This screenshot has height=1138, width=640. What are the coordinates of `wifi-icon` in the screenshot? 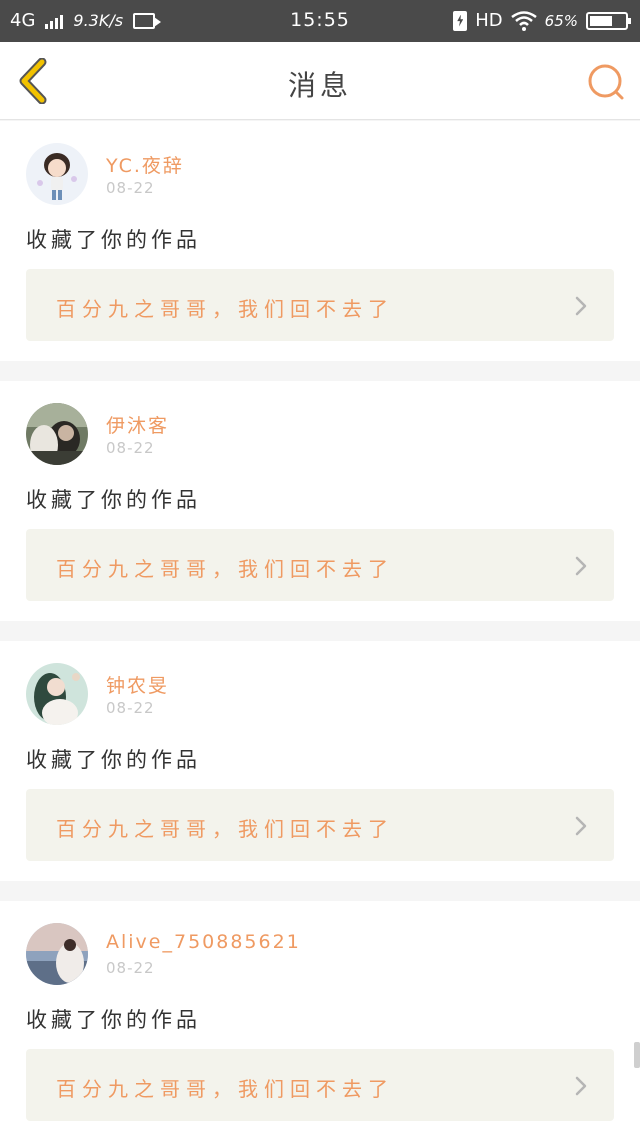 It's located at (523, 20).